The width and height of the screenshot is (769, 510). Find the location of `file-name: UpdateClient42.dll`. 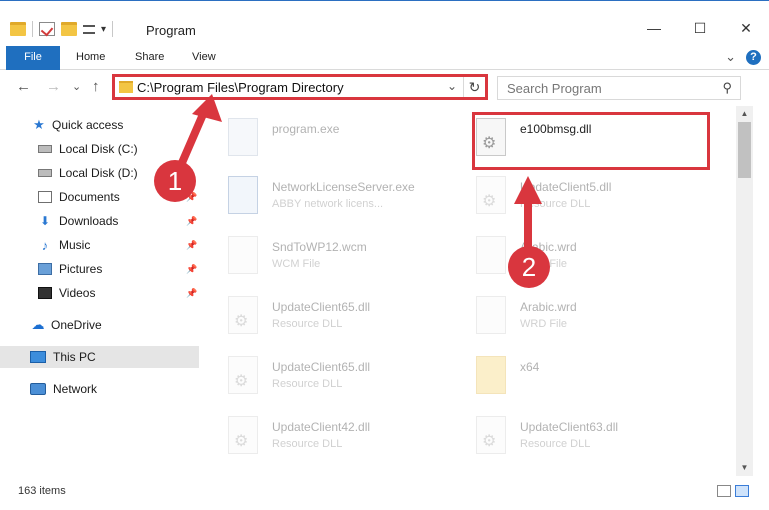

file-name: UpdateClient42.dll is located at coordinates (321, 427).